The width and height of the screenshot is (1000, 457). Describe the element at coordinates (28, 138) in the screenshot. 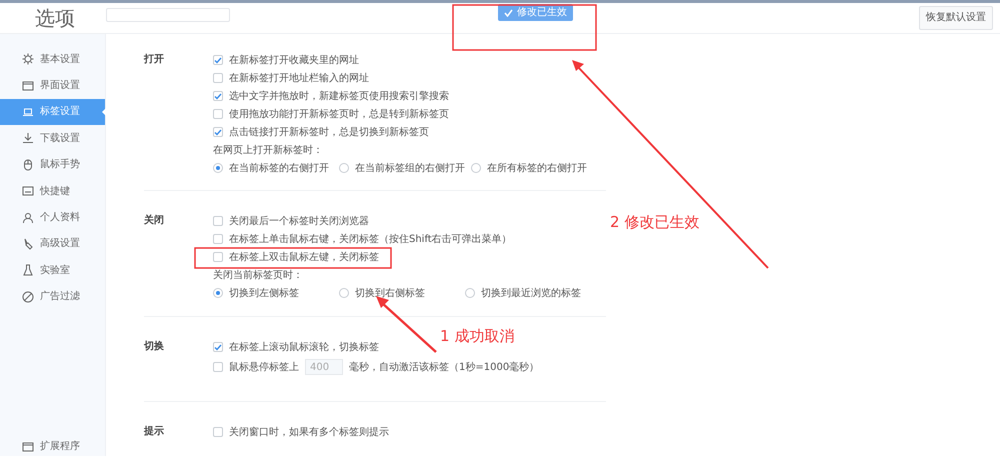

I see `download-icon` at that location.